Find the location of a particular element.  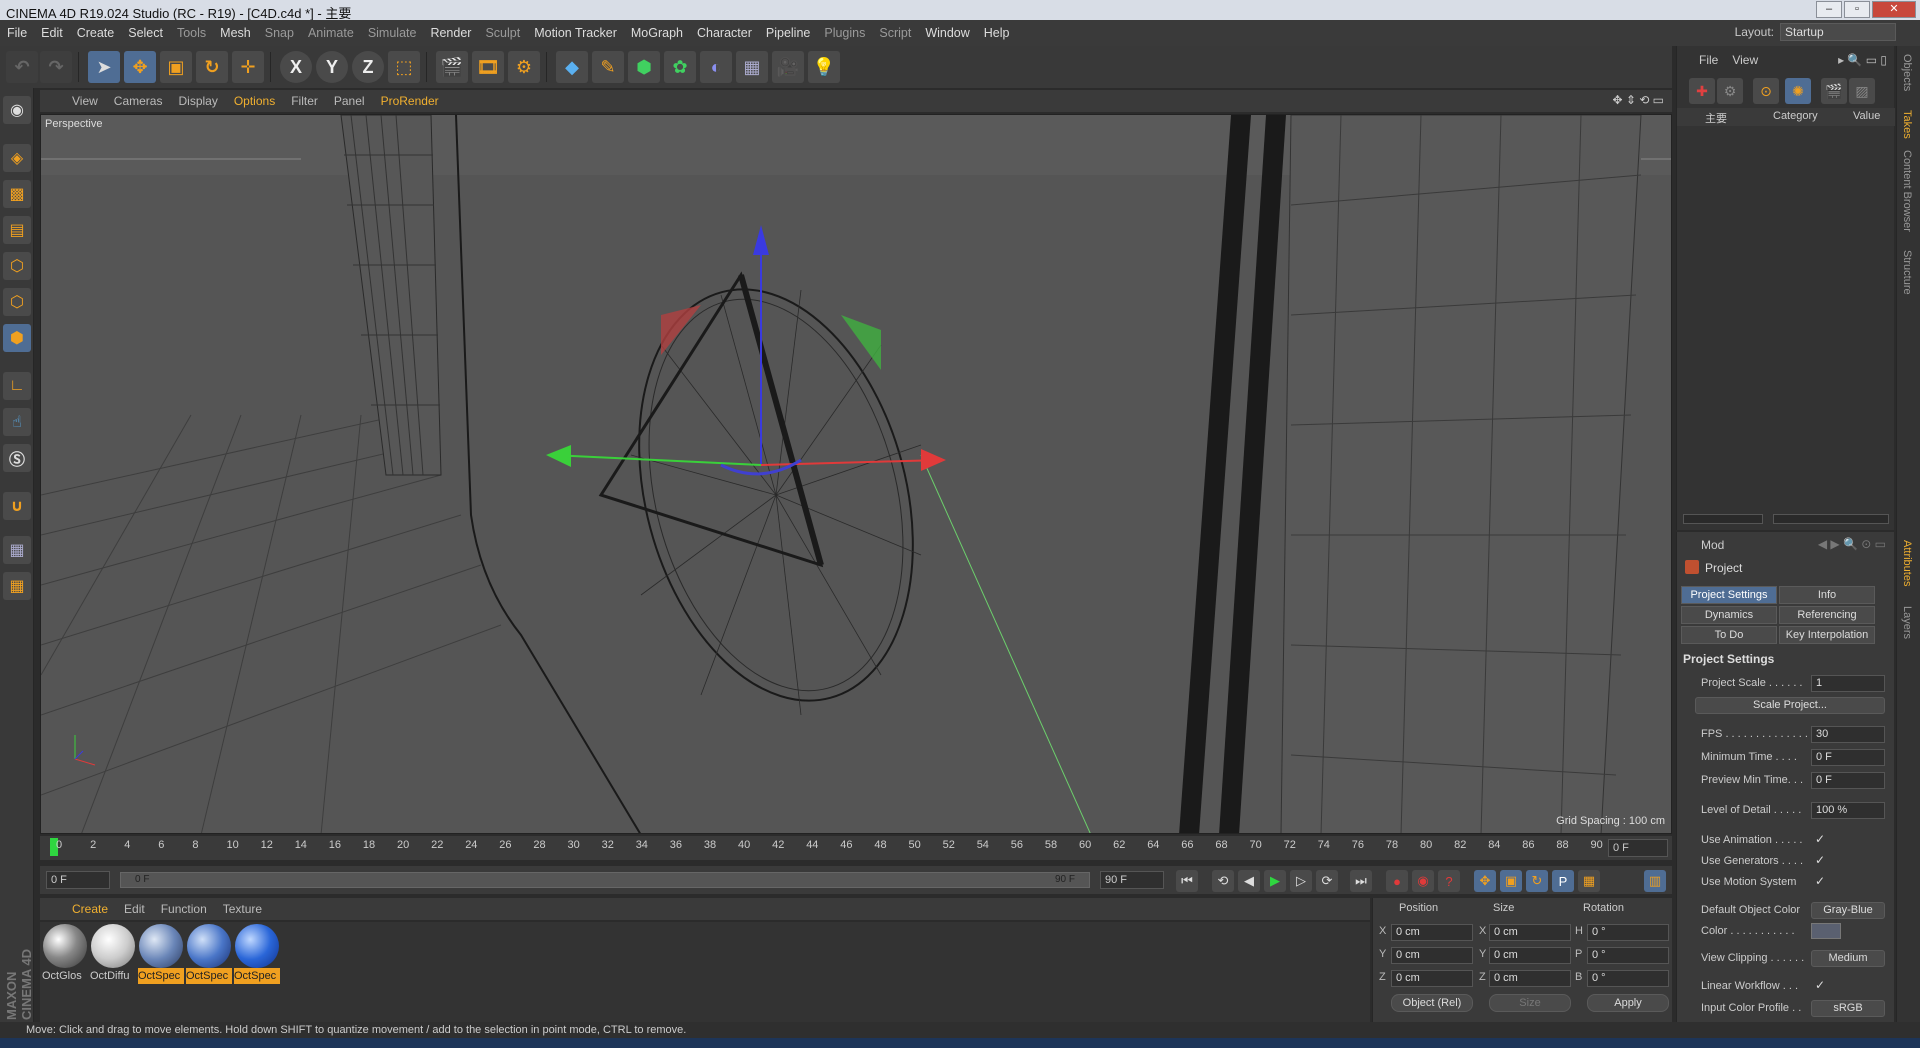

cloner-icon: ✿ is located at coordinates (680, 67).